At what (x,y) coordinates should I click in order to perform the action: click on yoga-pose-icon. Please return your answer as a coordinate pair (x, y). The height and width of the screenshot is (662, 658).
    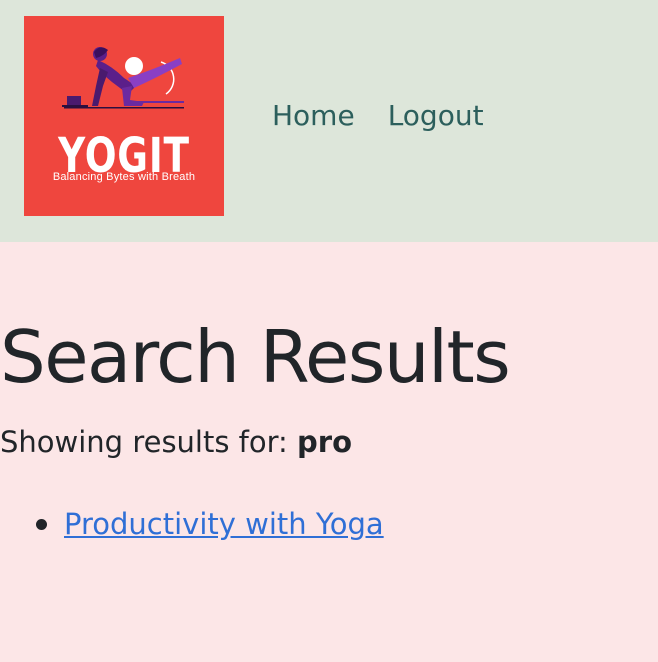
    Looking at the image, I should click on (123, 78).